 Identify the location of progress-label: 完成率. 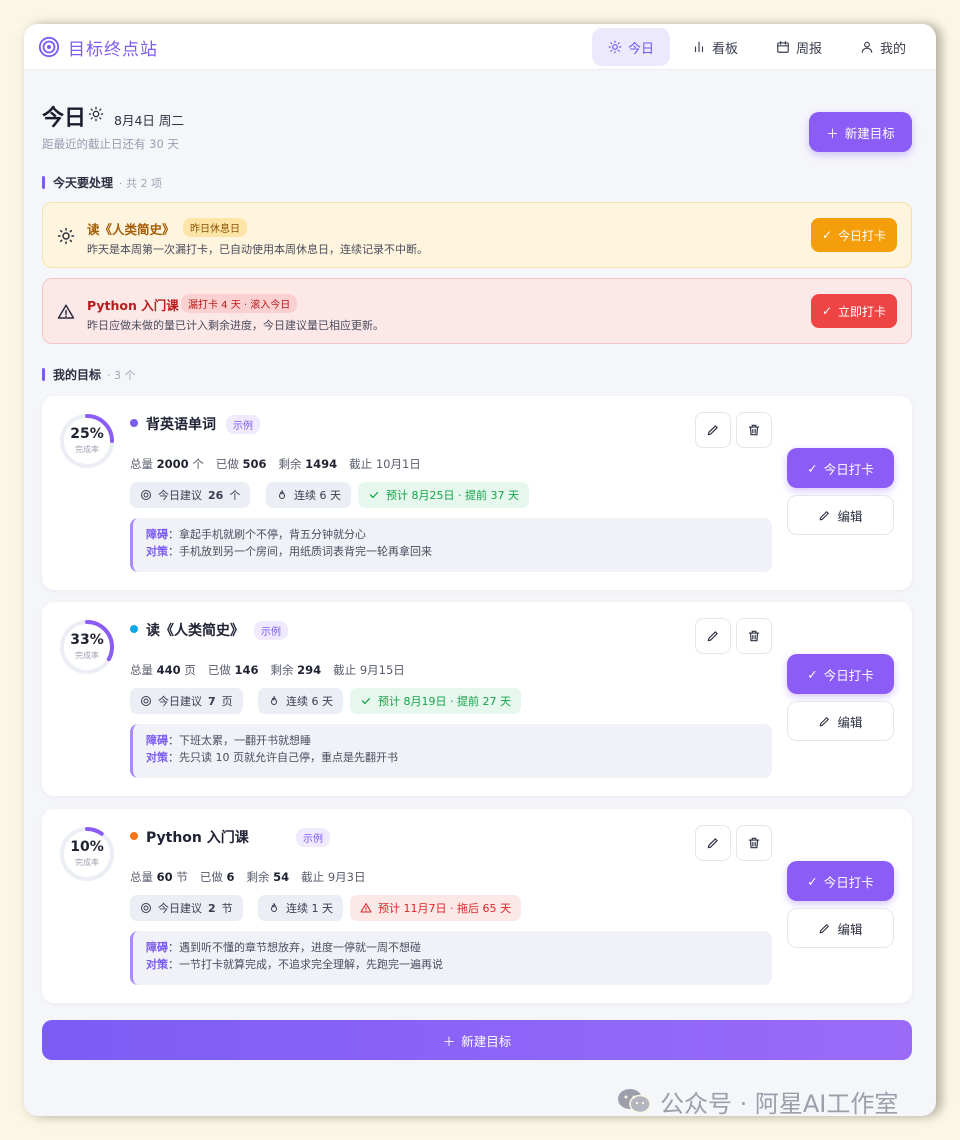
(87, 655).